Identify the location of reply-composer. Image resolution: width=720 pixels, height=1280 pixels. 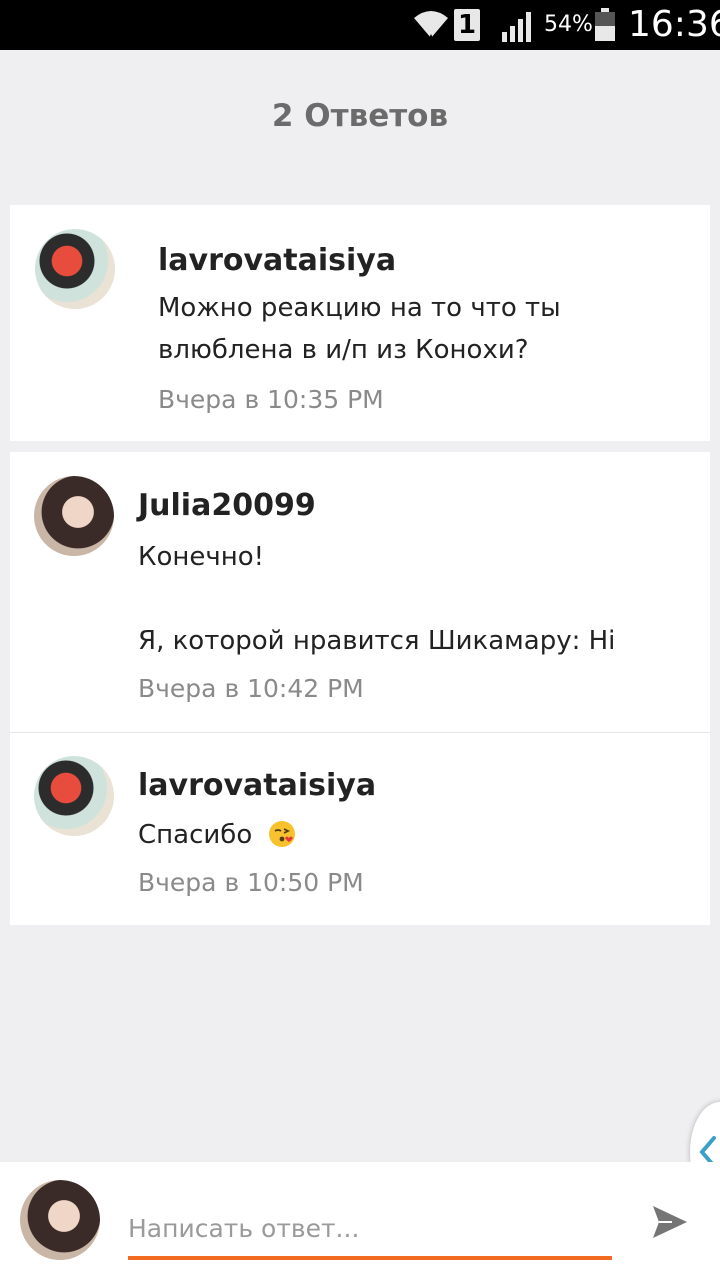
(360, 1221).